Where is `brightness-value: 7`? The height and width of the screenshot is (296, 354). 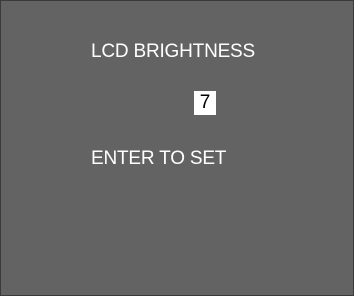 brightness-value: 7 is located at coordinates (205, 103).